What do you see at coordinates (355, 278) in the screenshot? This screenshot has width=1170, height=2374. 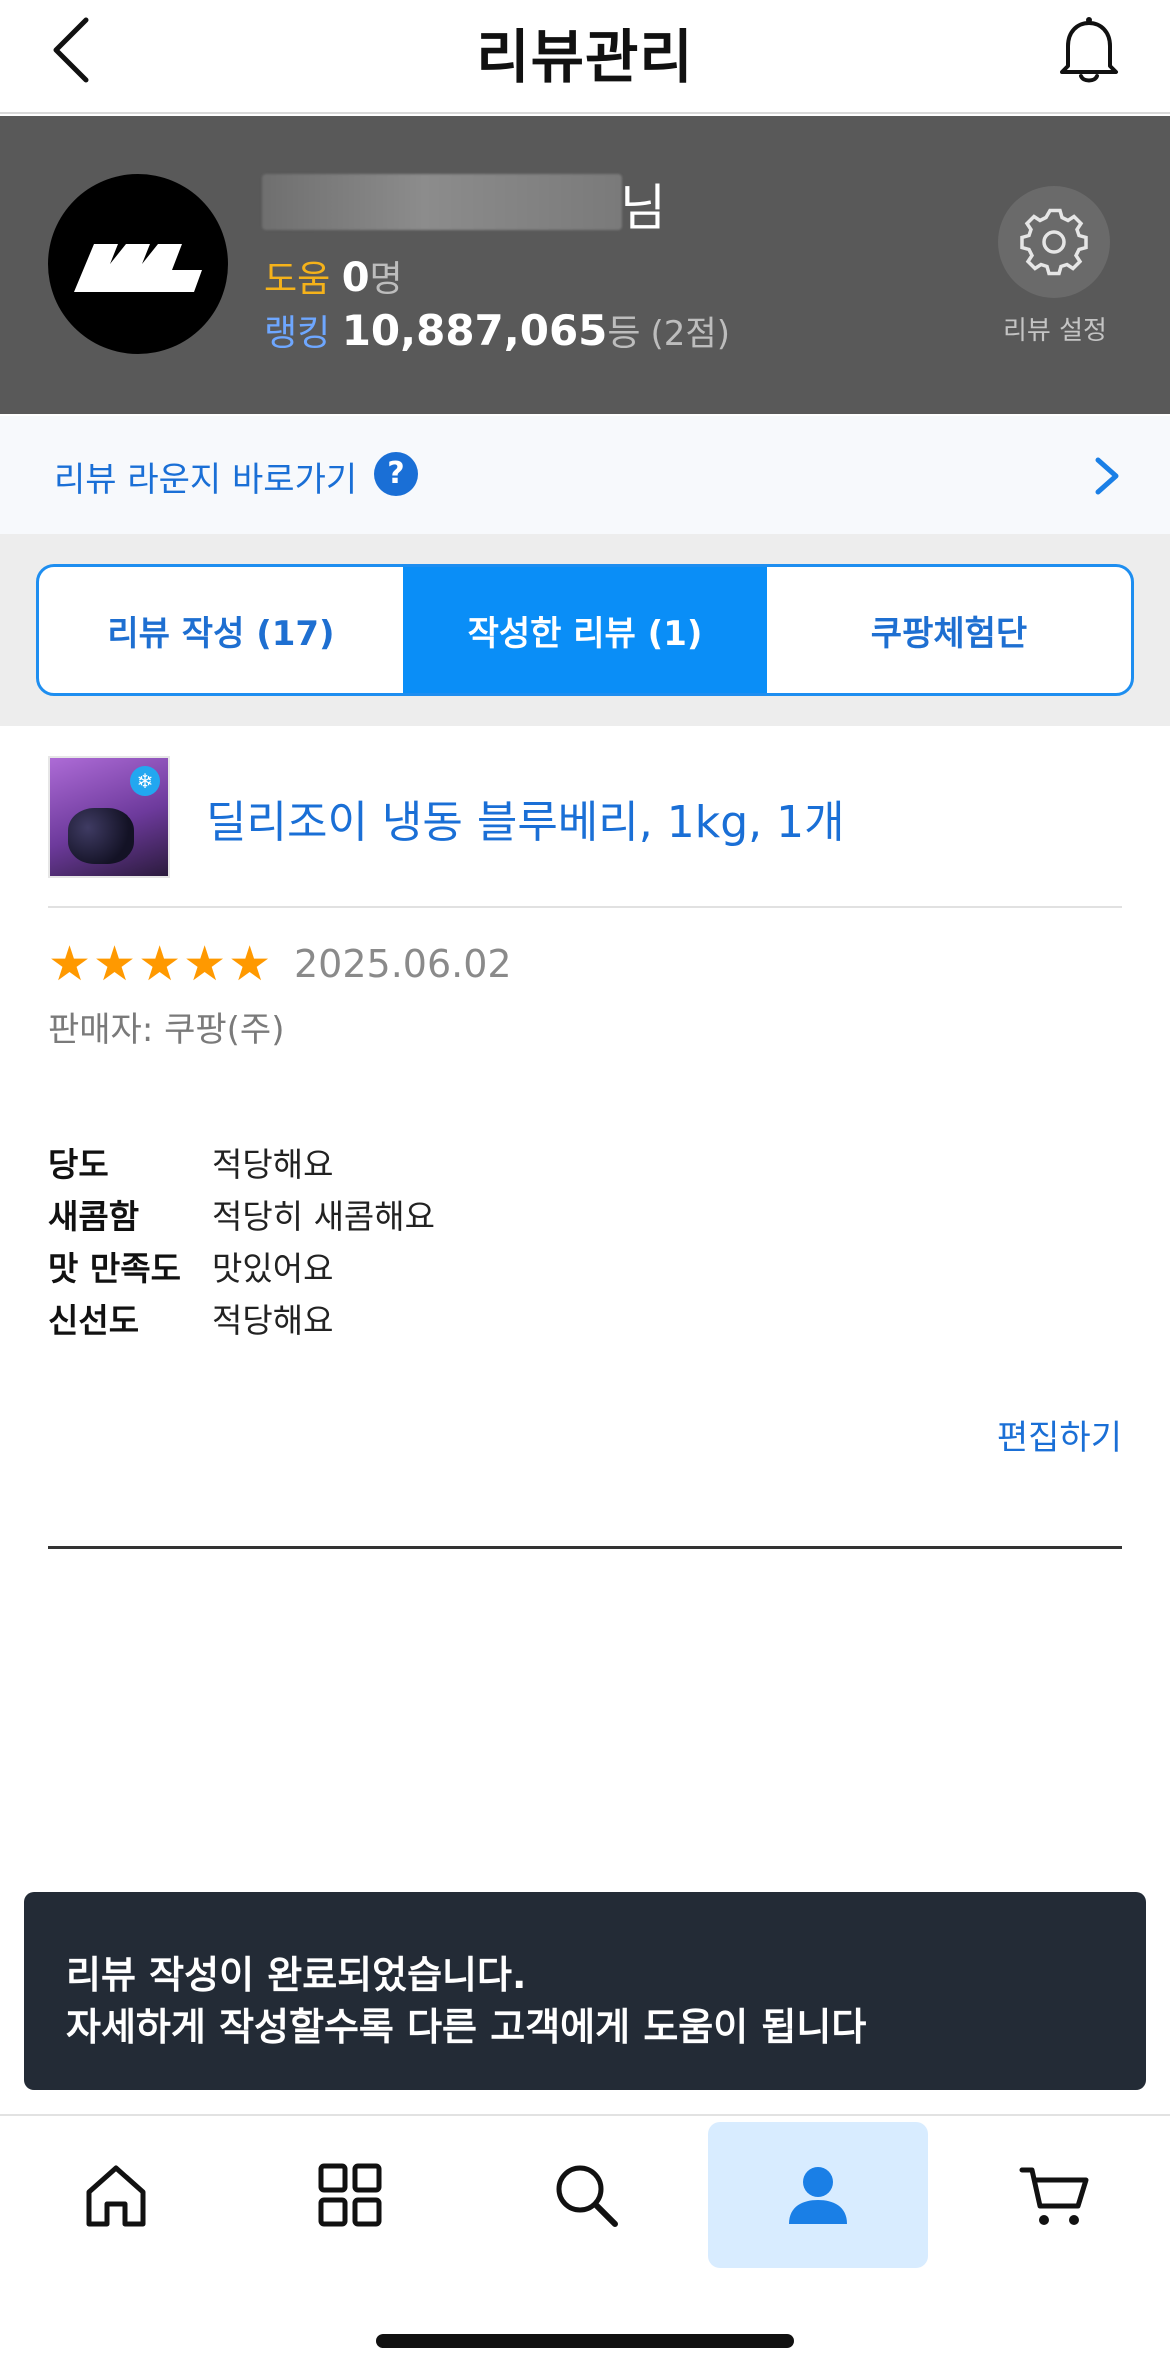 I see `help-count: 0` at bounding box center [355, 278].